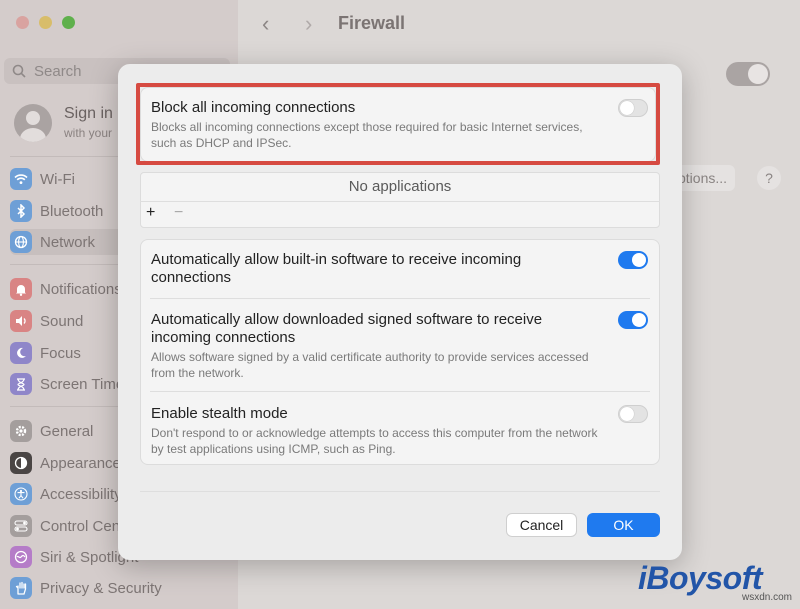  Describe the element at coordinates (21, 289) in the screenshot. I see `bell-icon` at that location.